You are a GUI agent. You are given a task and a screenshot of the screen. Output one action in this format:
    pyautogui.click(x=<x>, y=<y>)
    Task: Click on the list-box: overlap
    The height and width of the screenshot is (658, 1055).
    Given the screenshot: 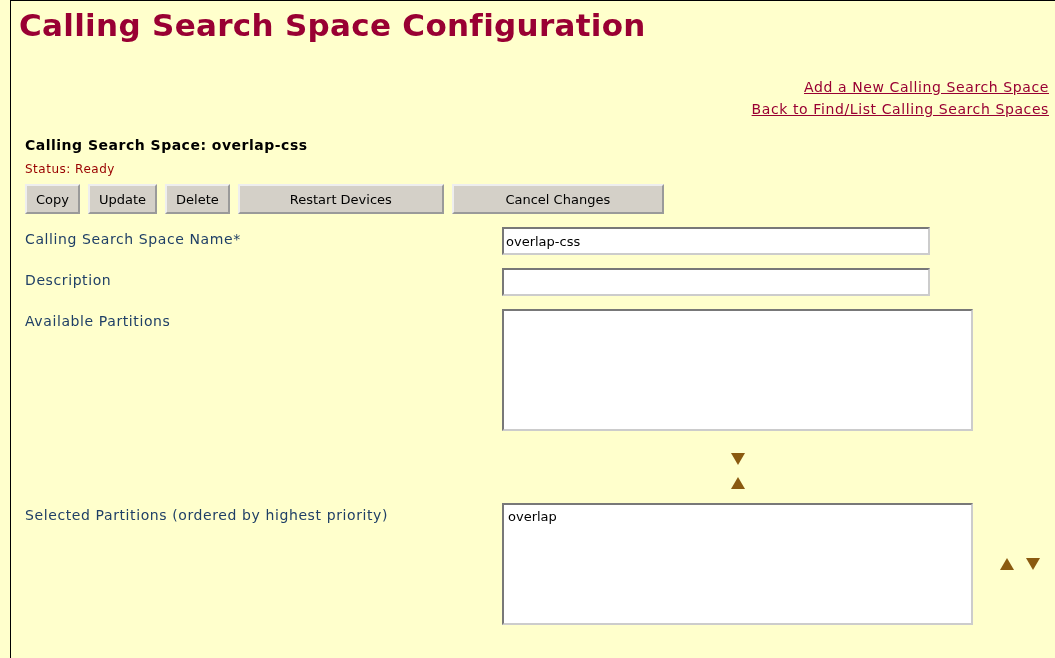 What is the action you would take?
    pyautogui.click(x=737, y=564)
    